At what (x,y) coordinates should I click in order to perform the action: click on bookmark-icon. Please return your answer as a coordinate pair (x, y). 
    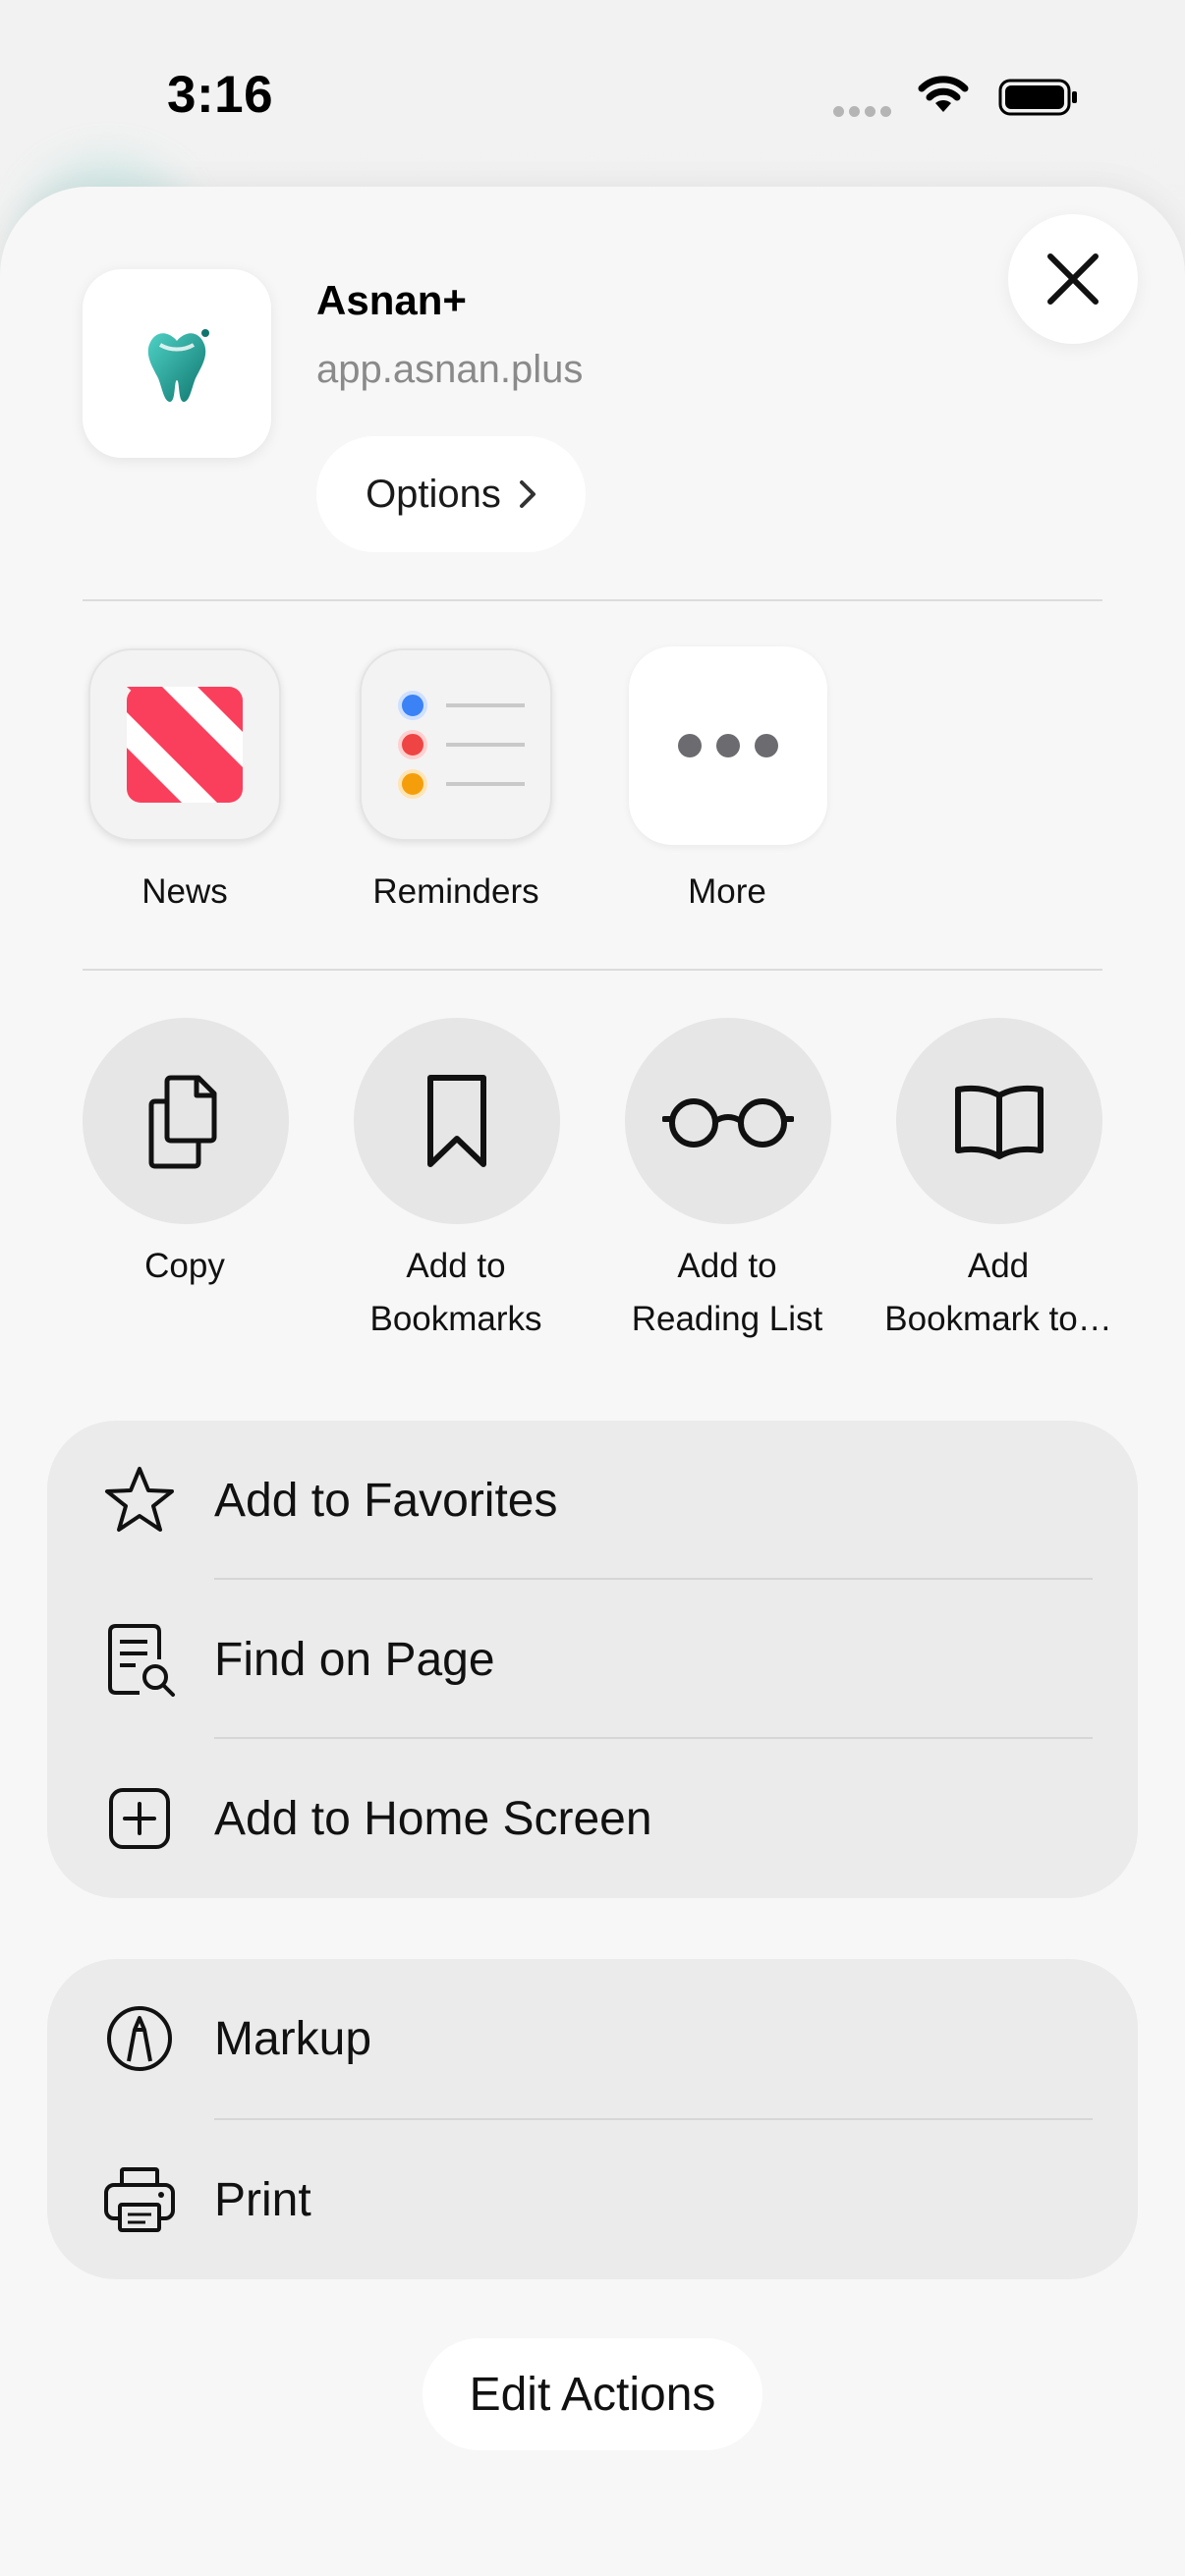
    Looking at the image, I should click on (457, 1121).